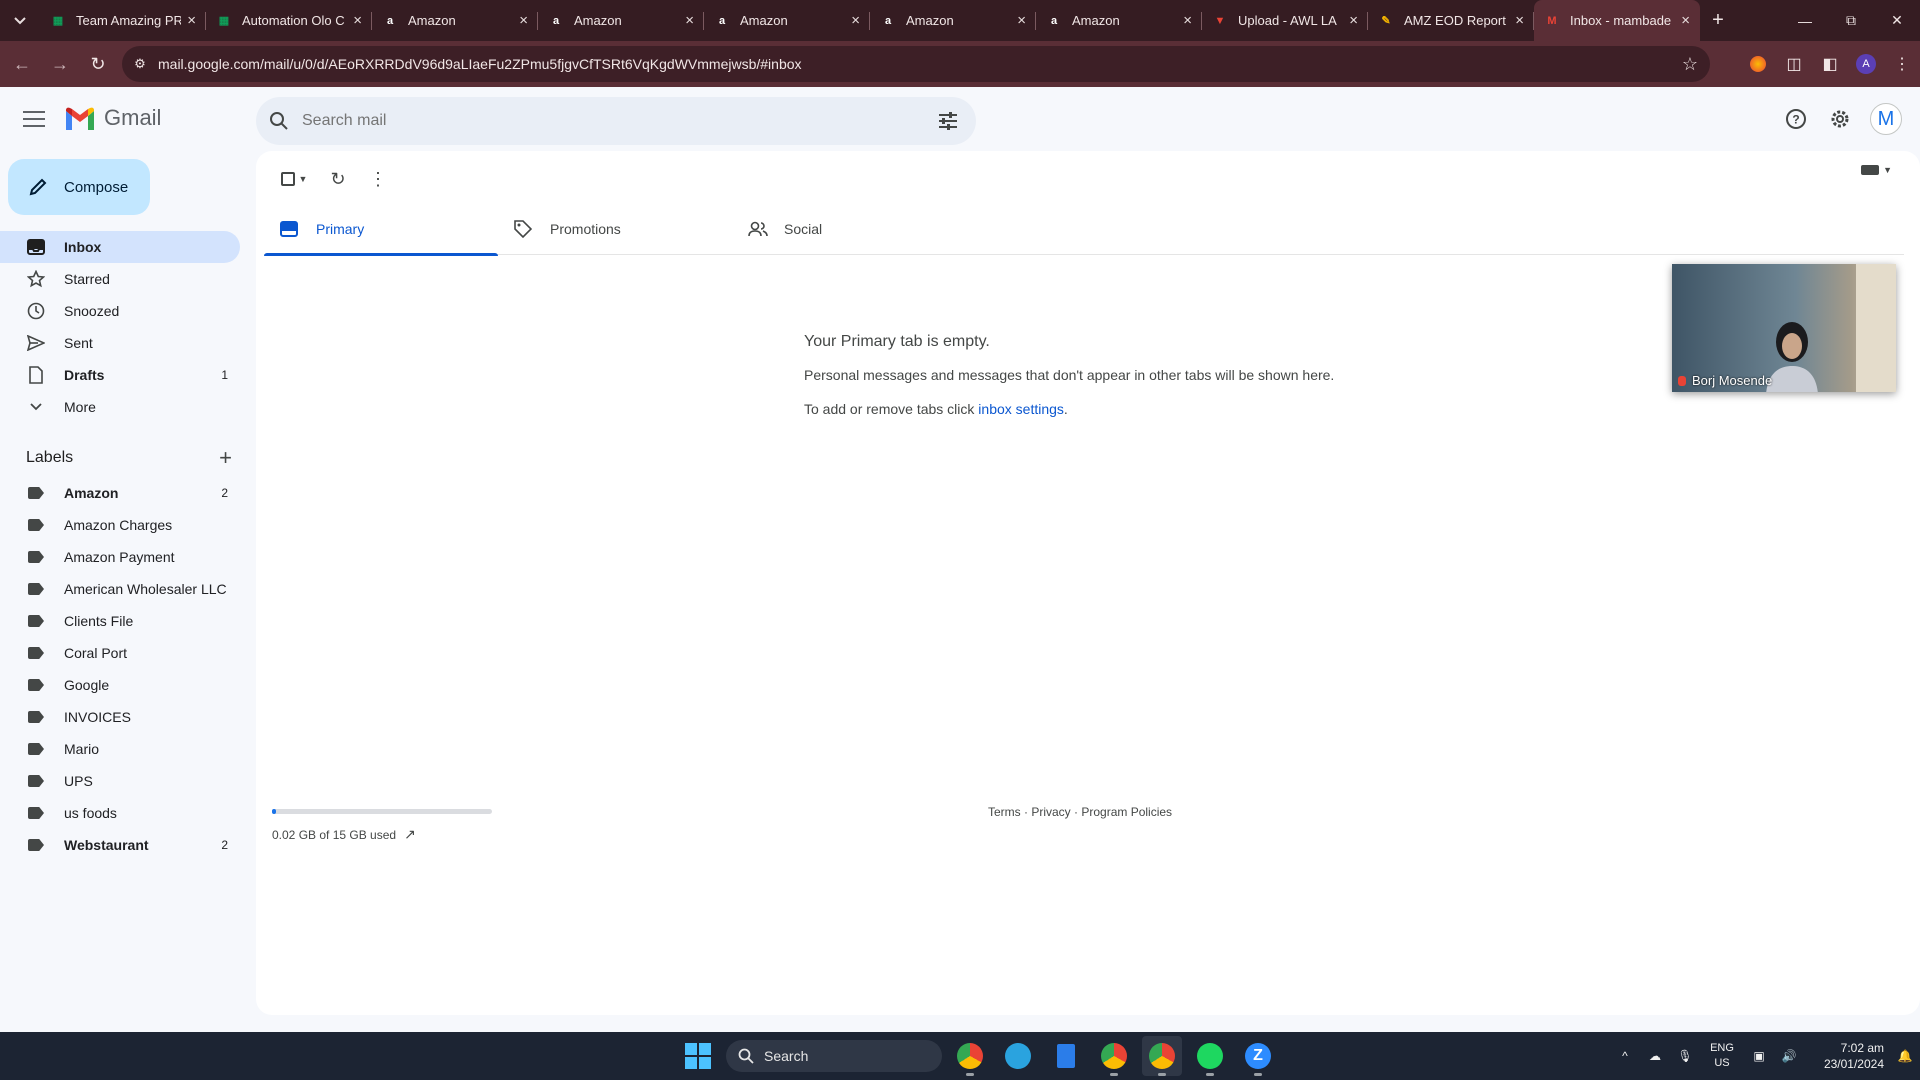 The width and height of the screenshot is (1920, 1080). What do you see at coordinates (834, 1056) in the screenshot?
I see `taskbar-search: Search` at bounding box center [834, 1056].